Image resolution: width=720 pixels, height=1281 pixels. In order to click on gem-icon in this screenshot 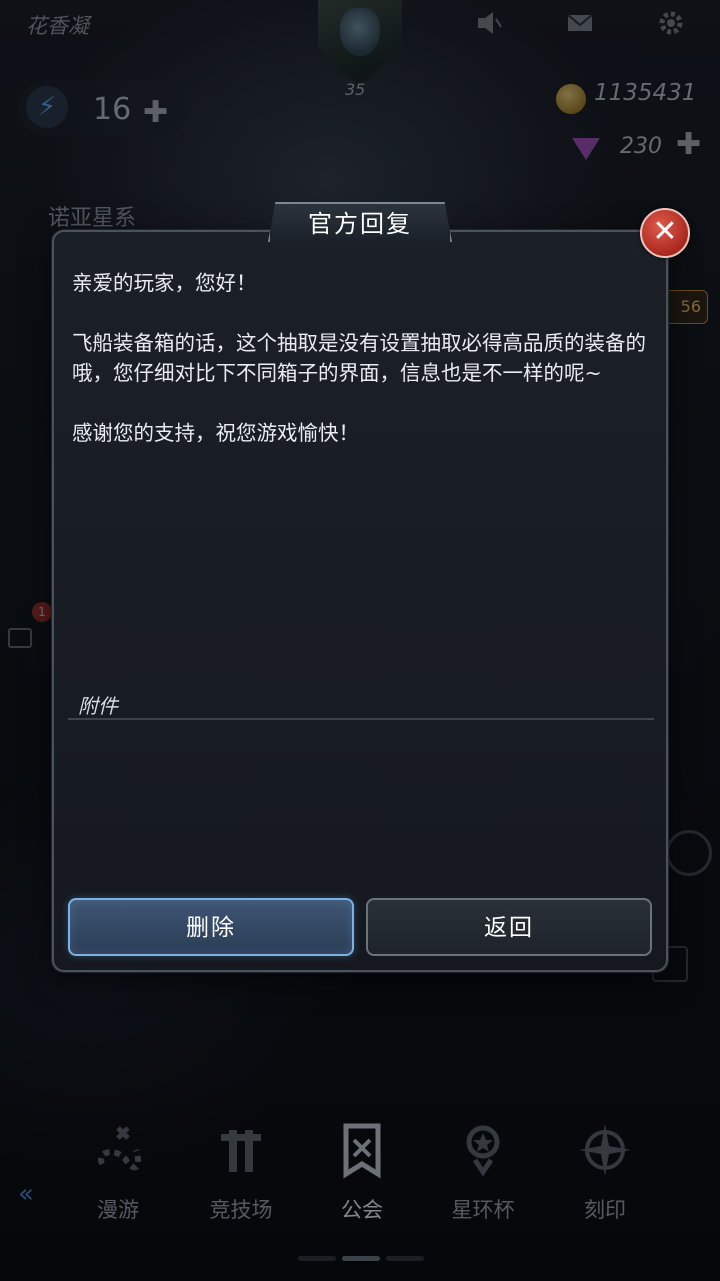, I will do `click(586, 149)`.